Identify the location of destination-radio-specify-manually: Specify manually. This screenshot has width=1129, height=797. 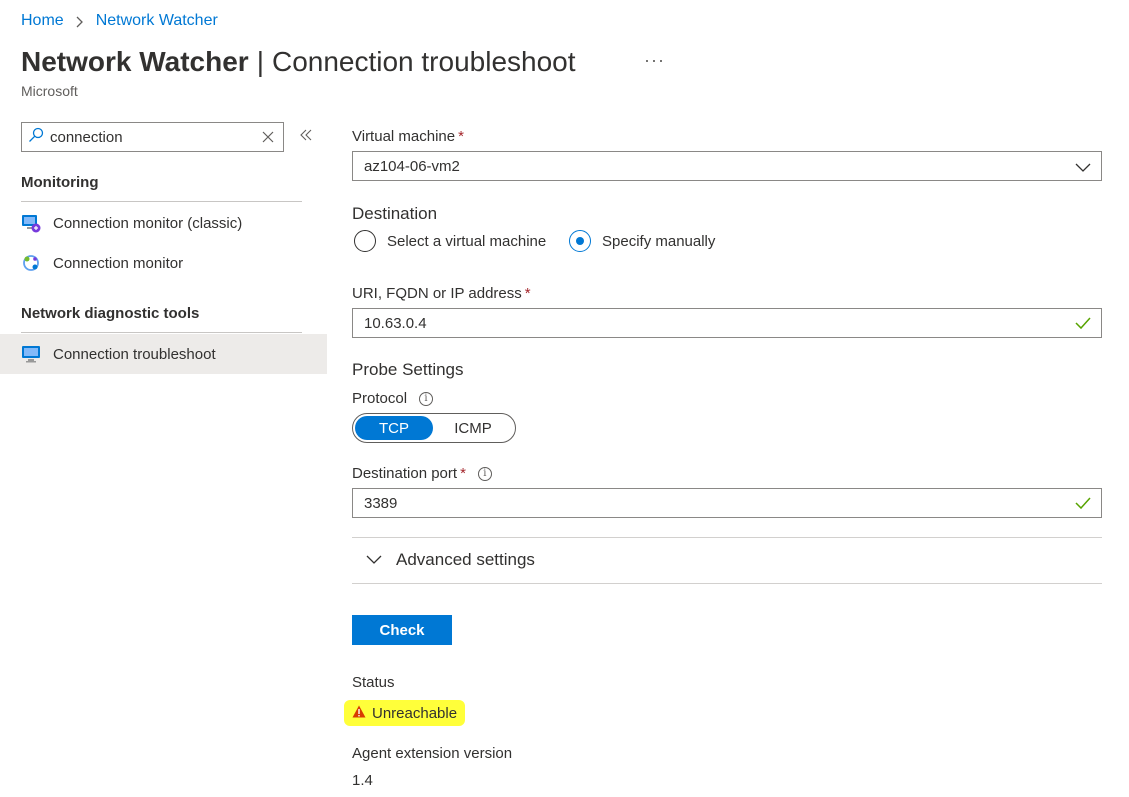
(642, 241).